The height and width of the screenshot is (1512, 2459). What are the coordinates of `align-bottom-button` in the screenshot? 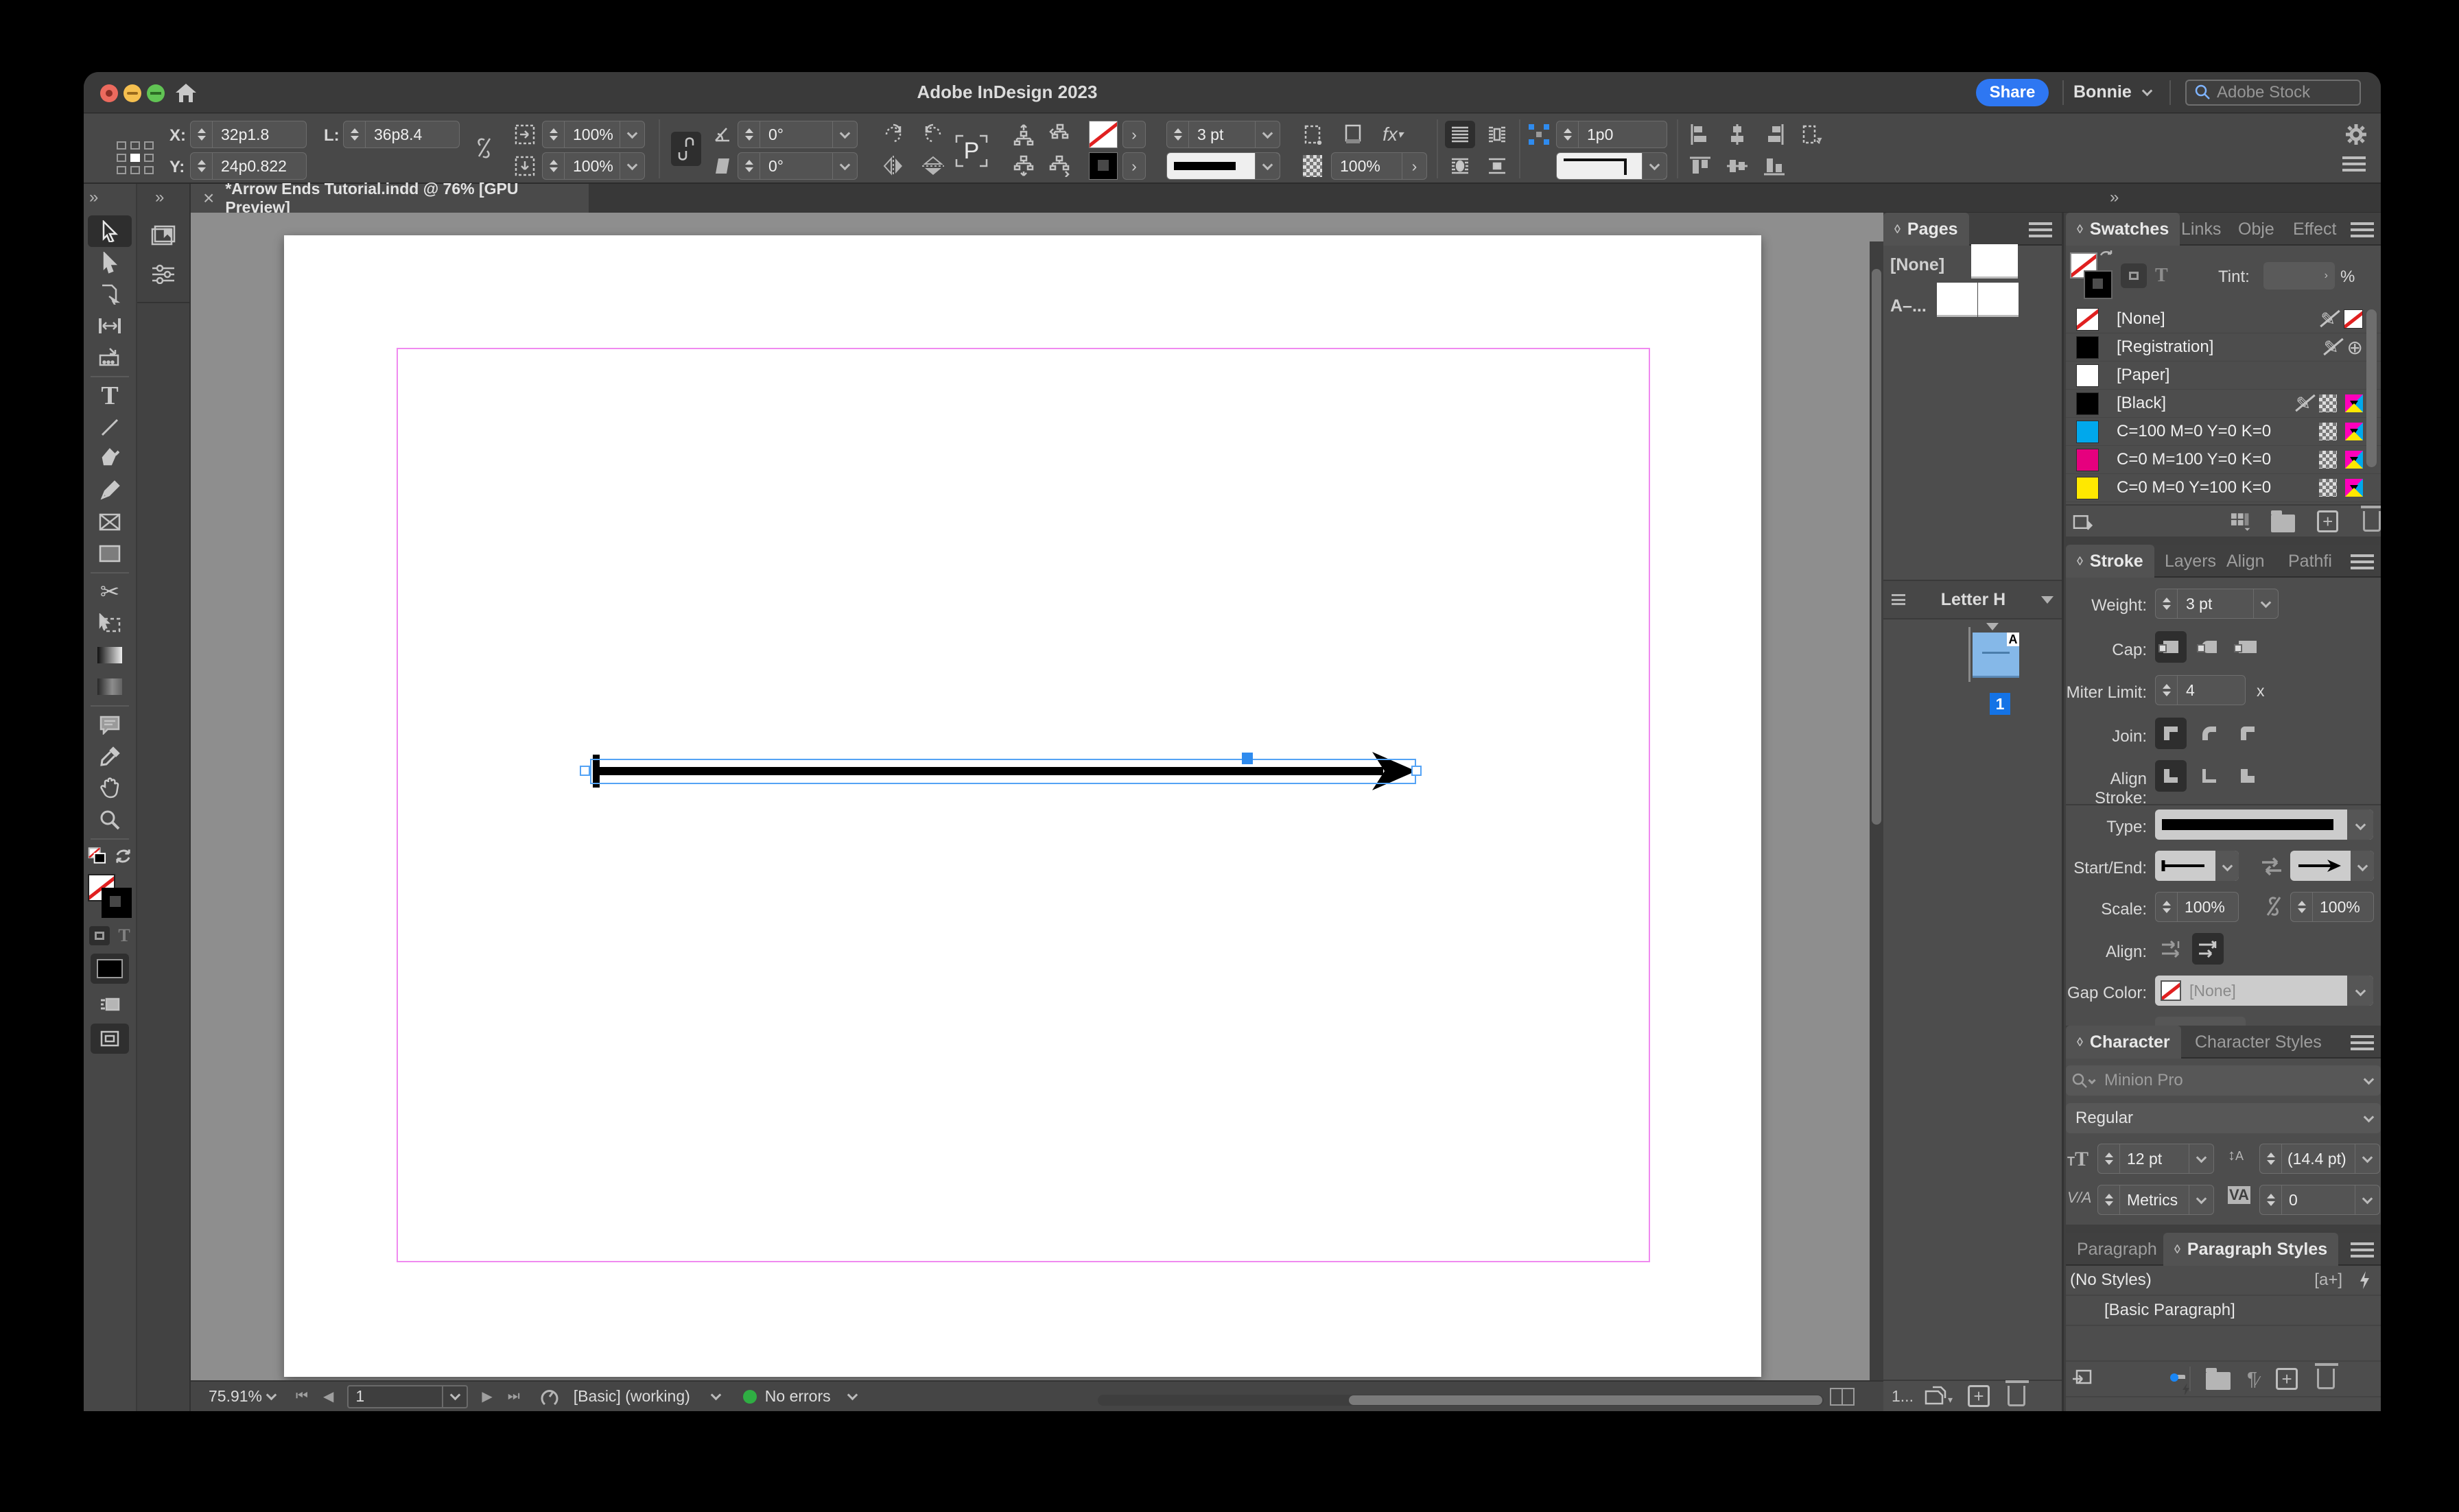 It's located at (1774, 166).